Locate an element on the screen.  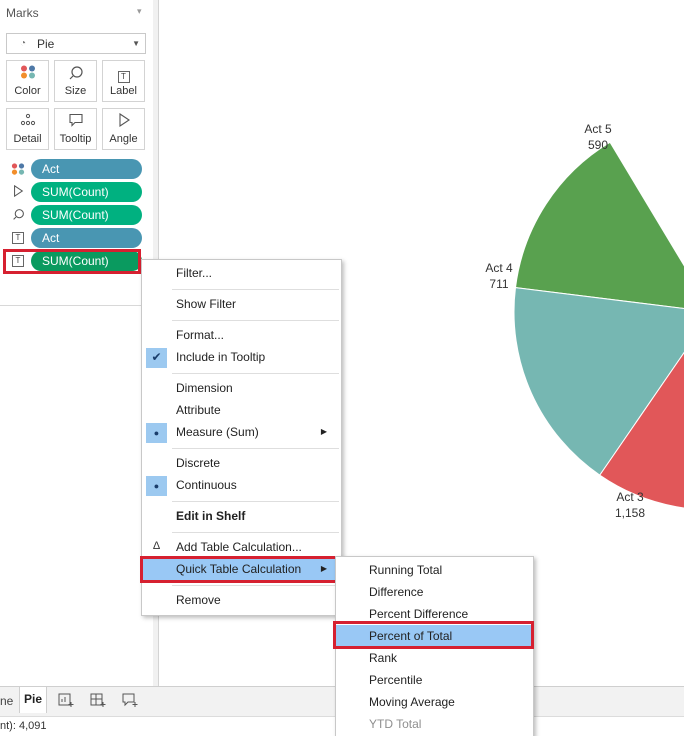
submenu-item-rank: Rank is located at coordinates (434, 658).